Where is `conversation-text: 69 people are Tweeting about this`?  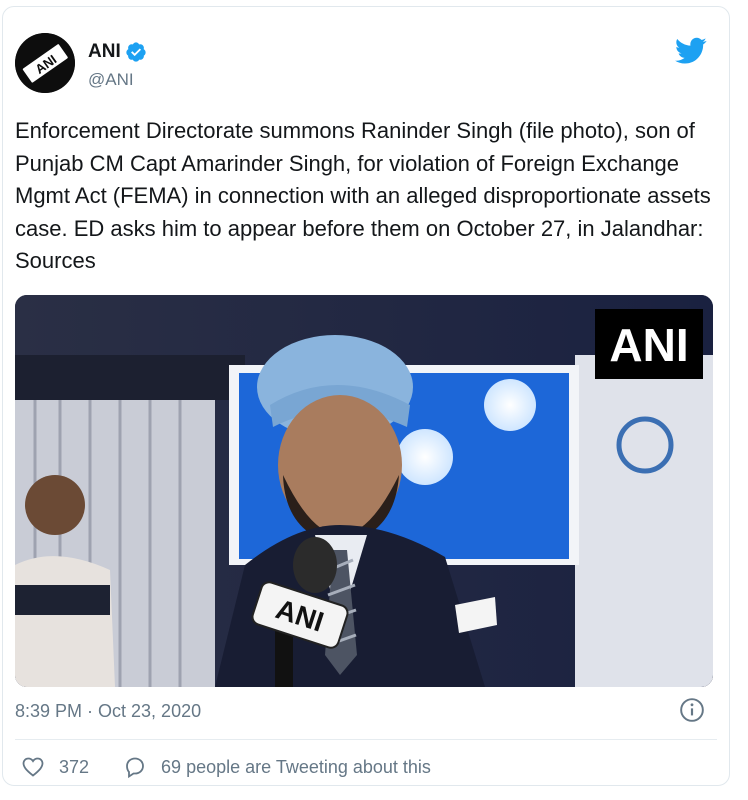
conversation-text: 69 people are Tweeting about this is located at coordinates (296, 766).